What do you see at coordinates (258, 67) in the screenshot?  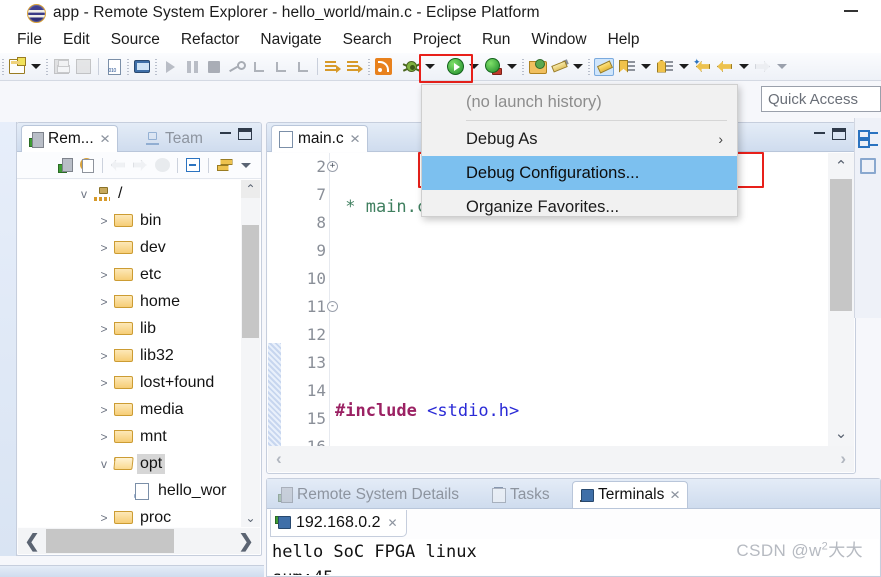 I see `step-over-icon` at bounding box center [258, 67].